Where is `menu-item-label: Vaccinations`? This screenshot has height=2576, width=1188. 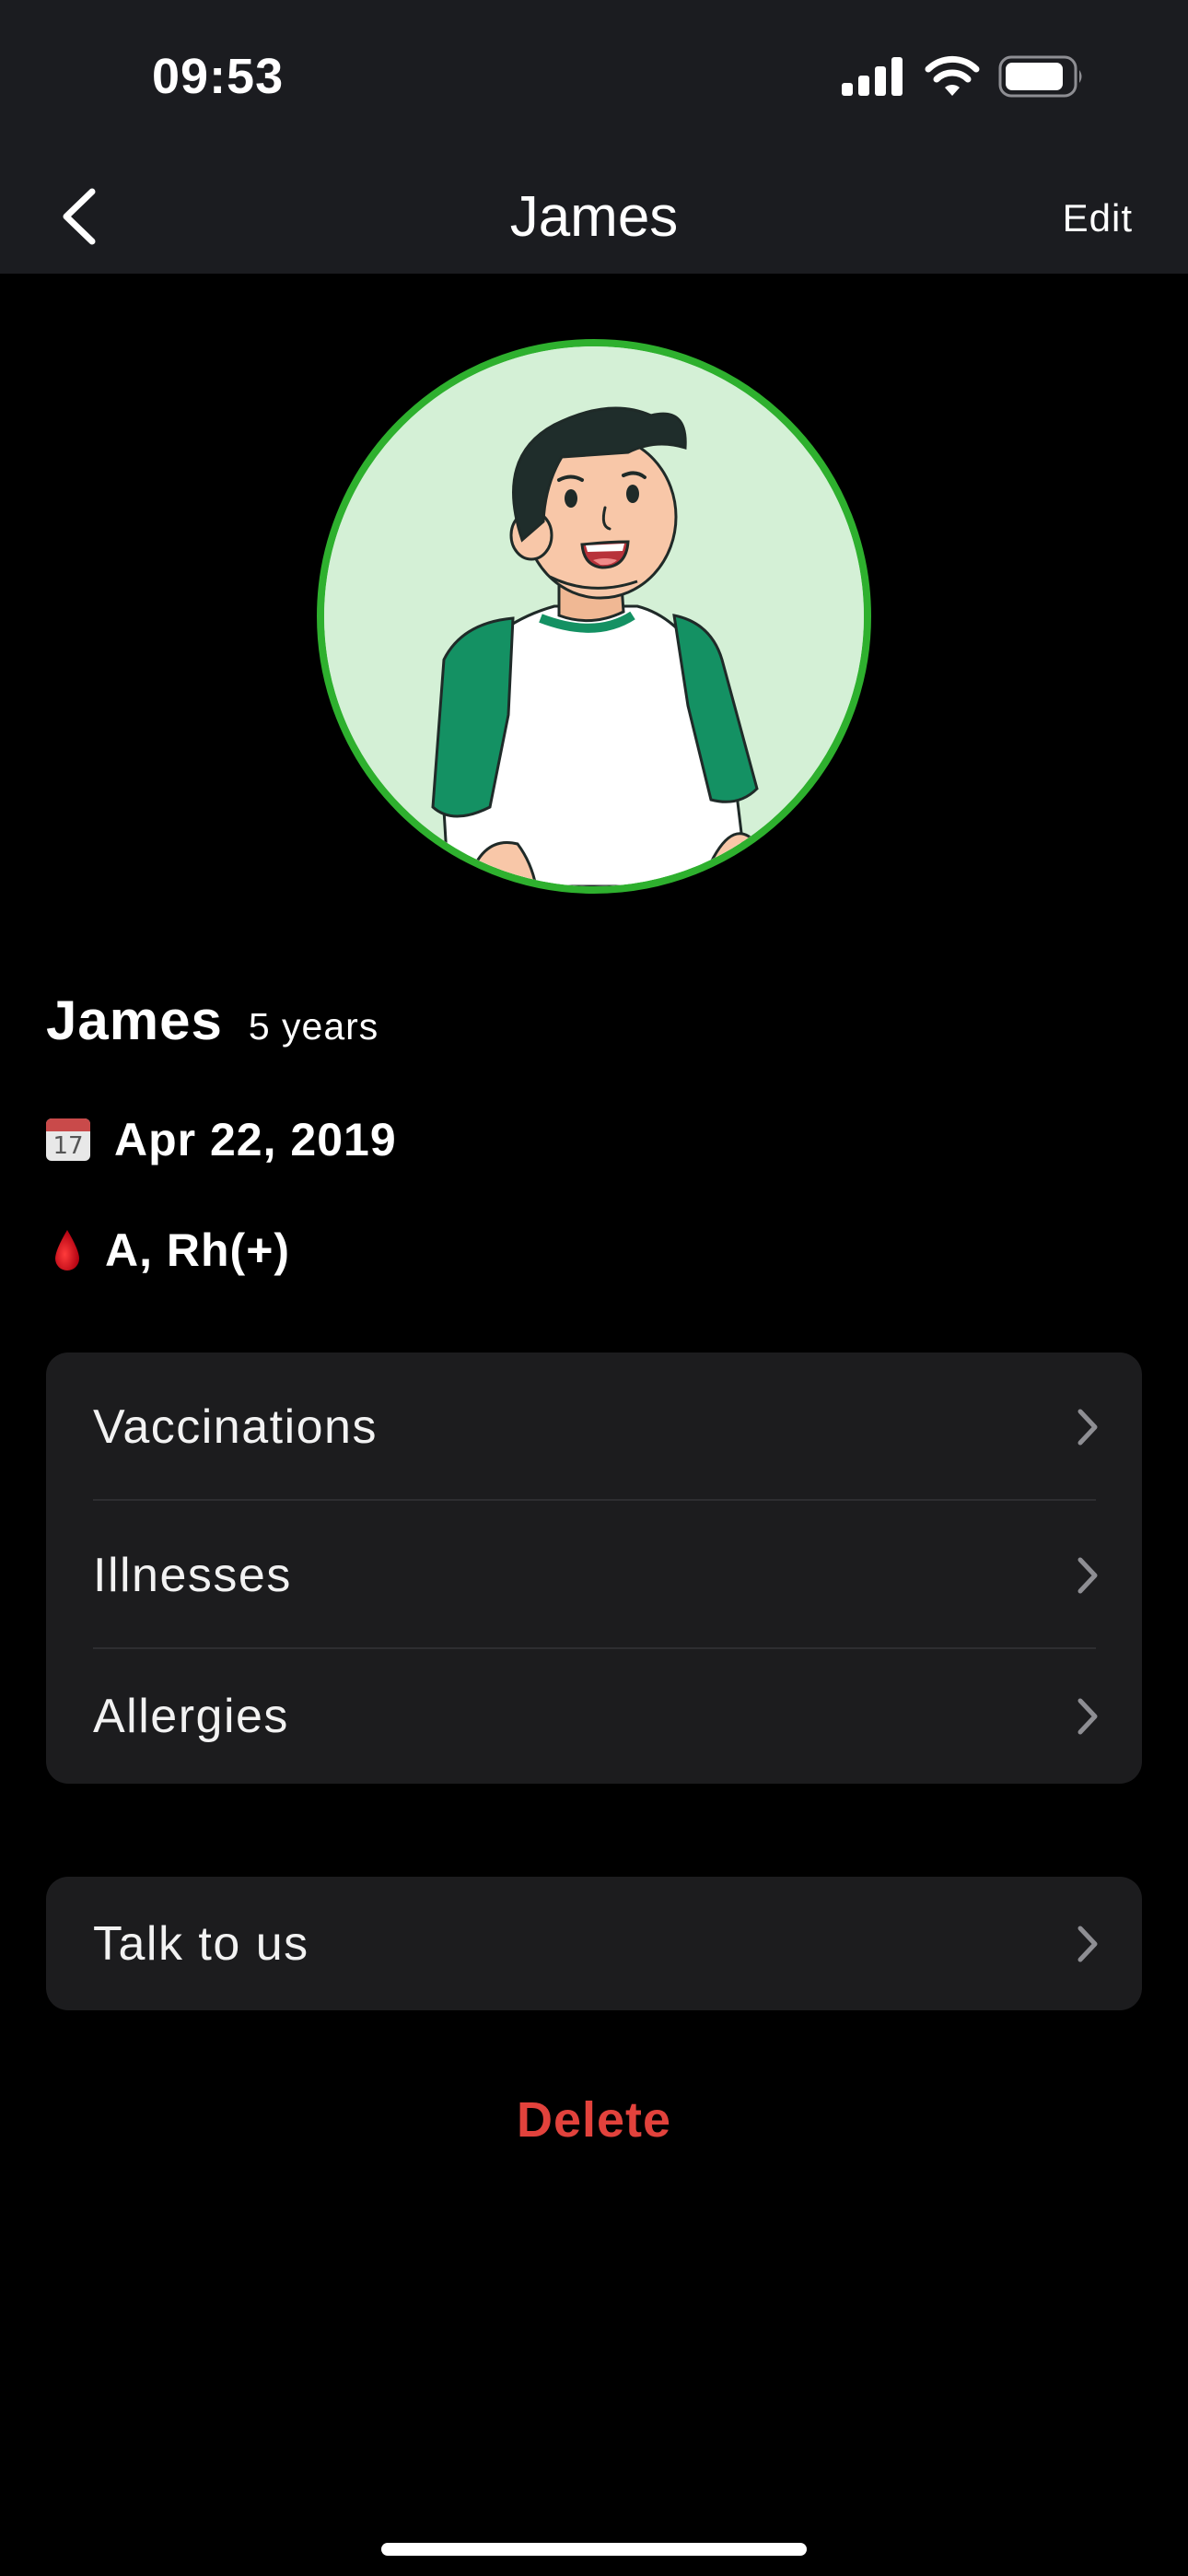
menu-item-label: Vaccinations is located at coordinates (235, 1426).